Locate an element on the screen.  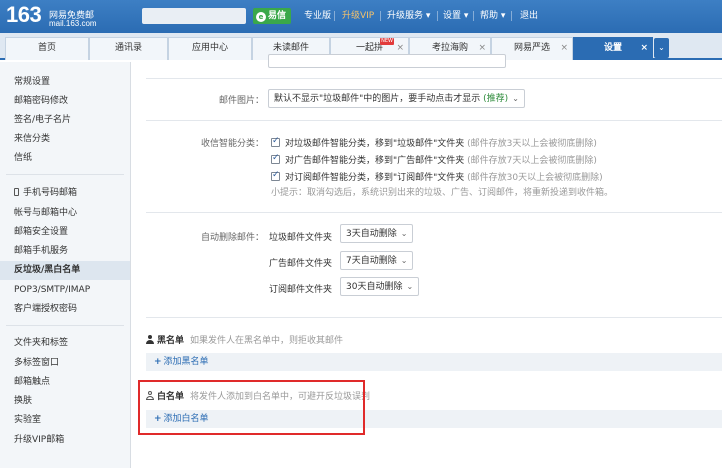
spam-folder-label: 垃圾邮件文件夹 is located at coordinates (301, 238).